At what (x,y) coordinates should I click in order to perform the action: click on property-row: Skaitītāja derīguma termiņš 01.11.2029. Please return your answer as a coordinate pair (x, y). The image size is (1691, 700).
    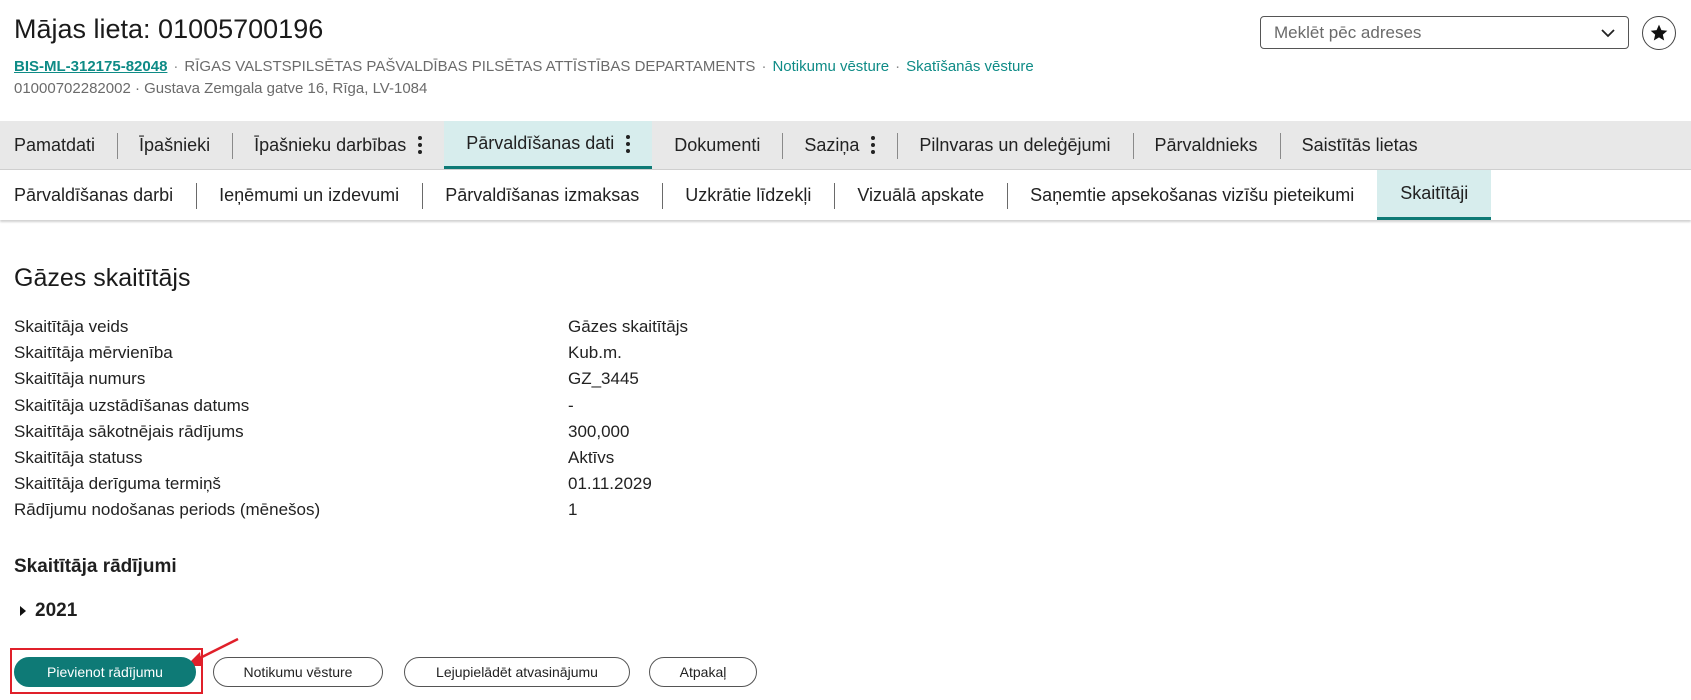
    Looking at the image, I should click on (351, 484).